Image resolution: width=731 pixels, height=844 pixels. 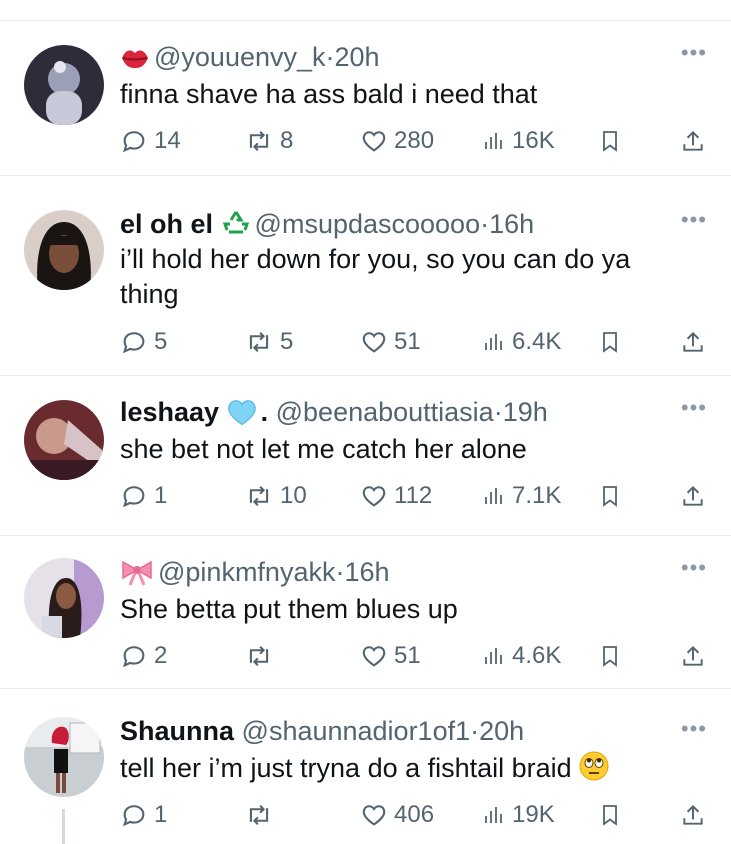 I want to click on user-handle: @beenabouttiasia, so click(x=385, y=412).